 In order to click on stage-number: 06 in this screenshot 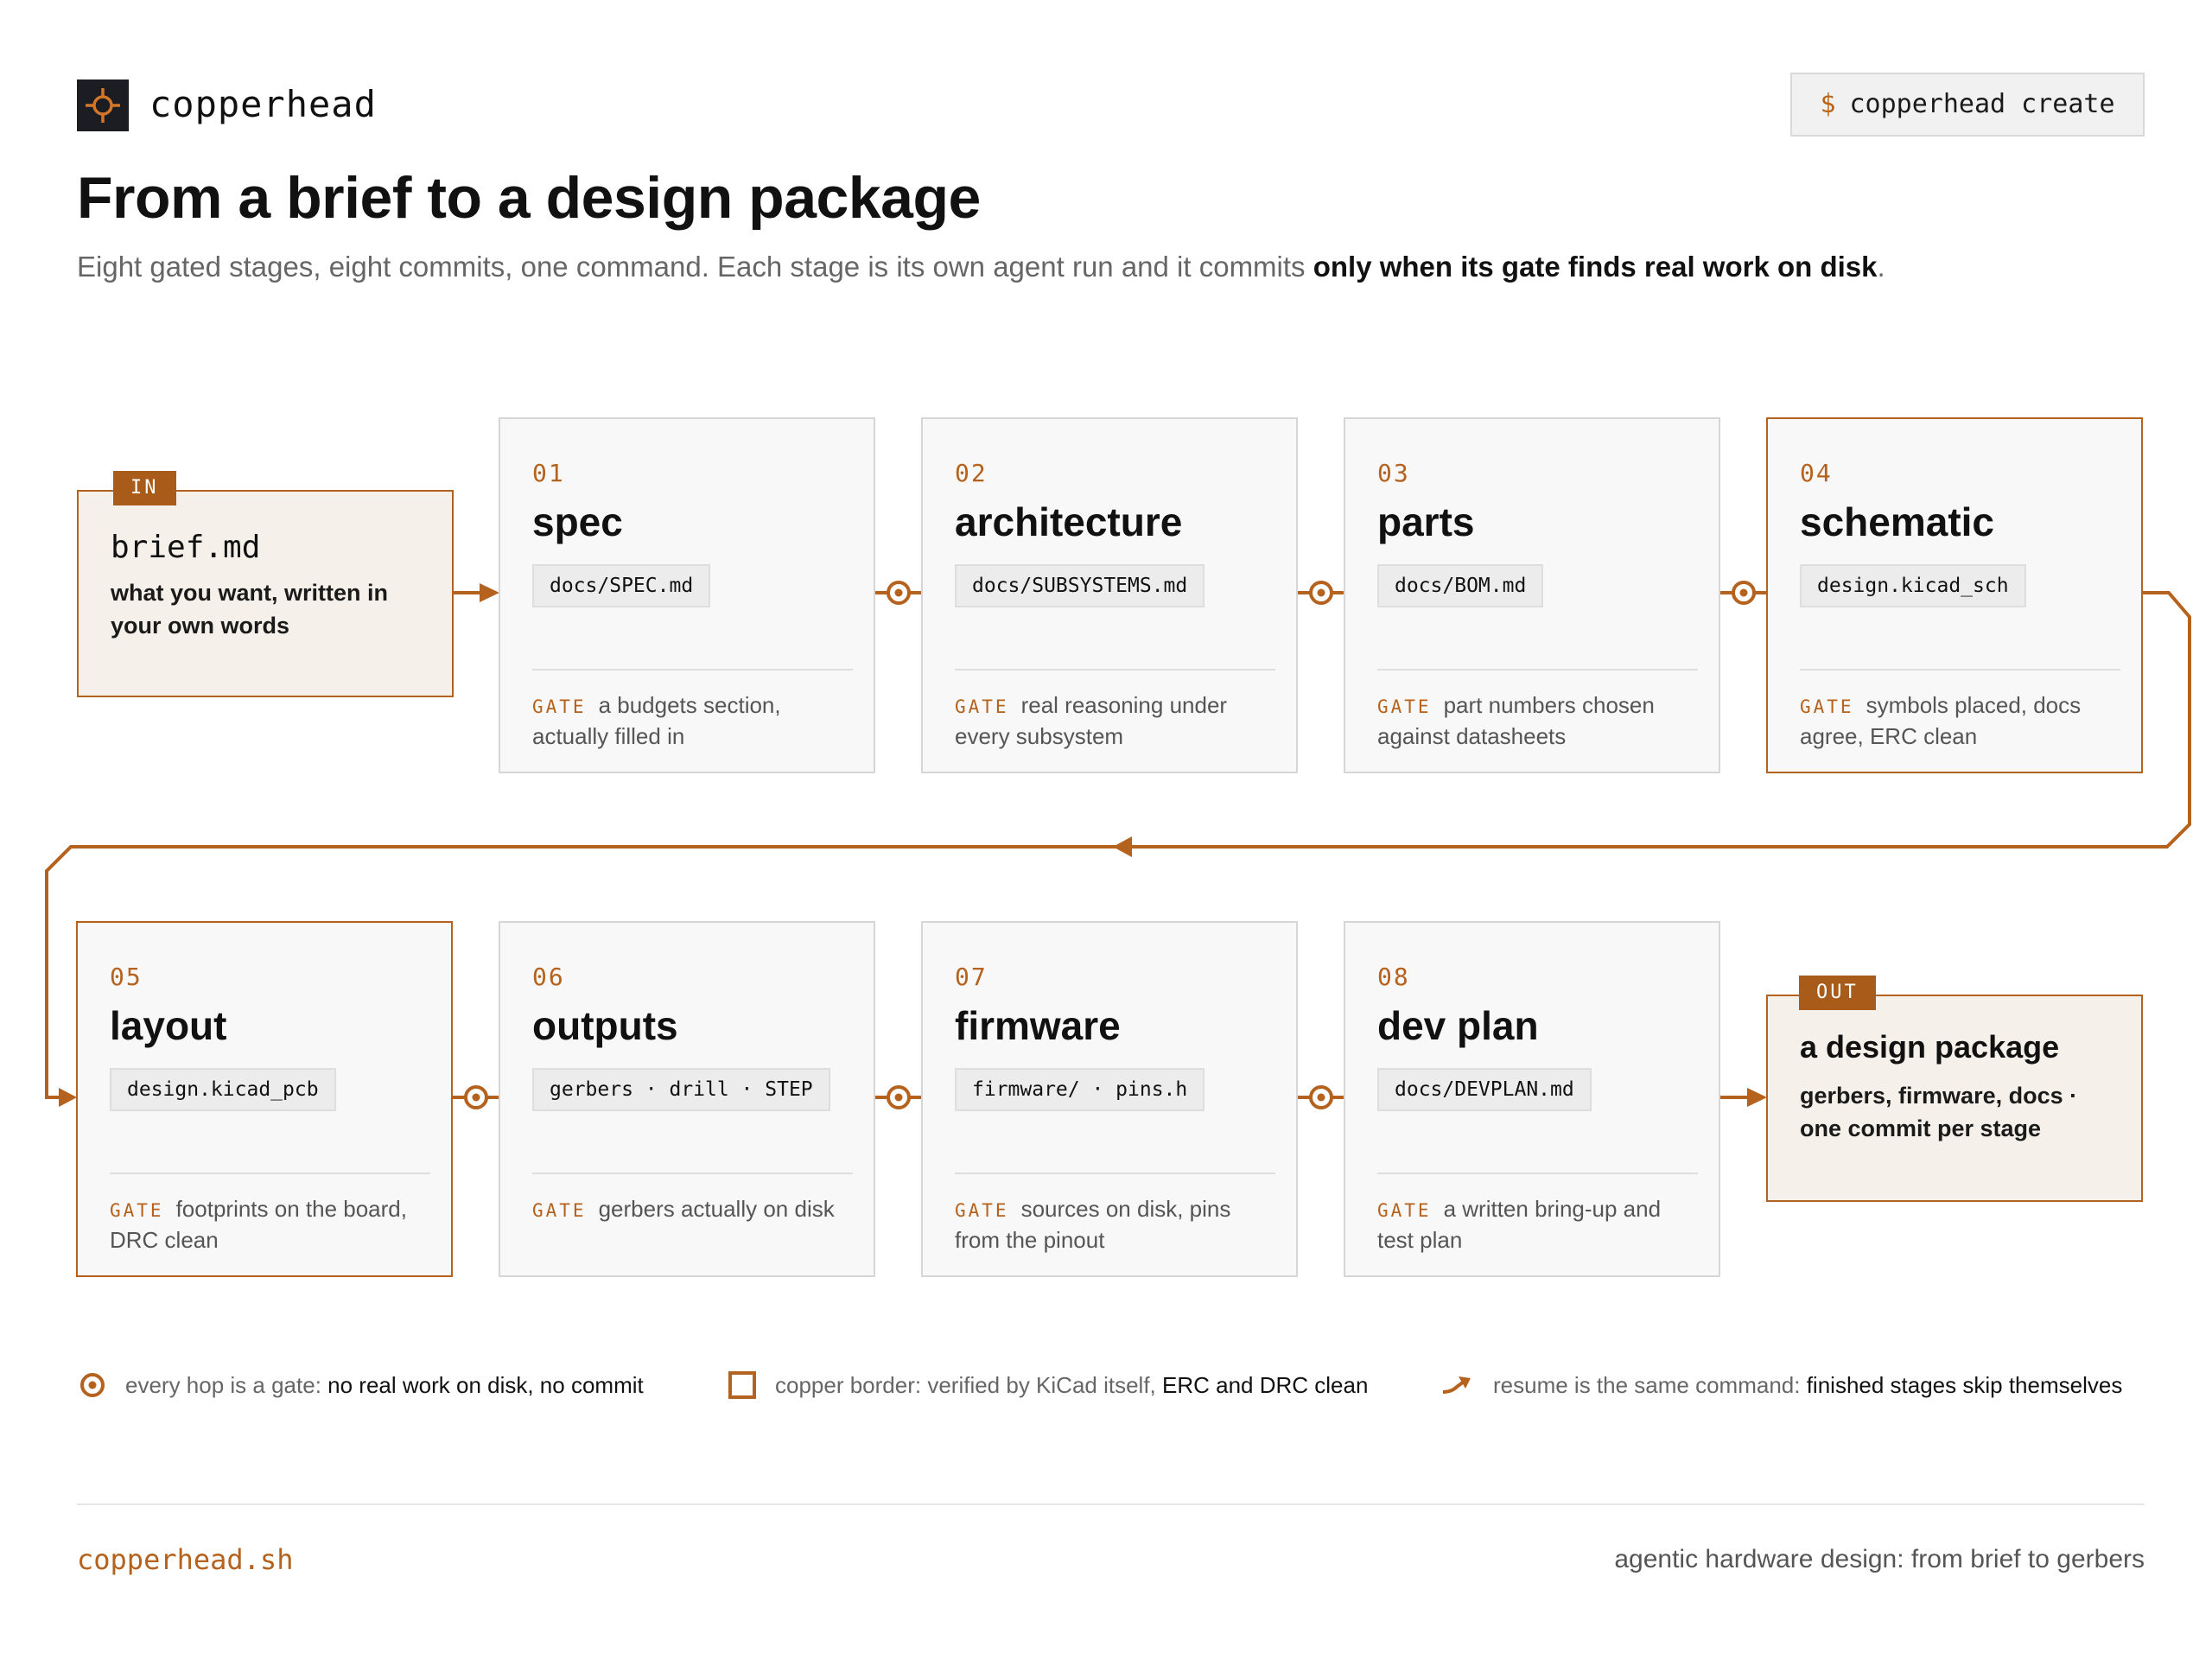, I will do `click(548, 977)`.